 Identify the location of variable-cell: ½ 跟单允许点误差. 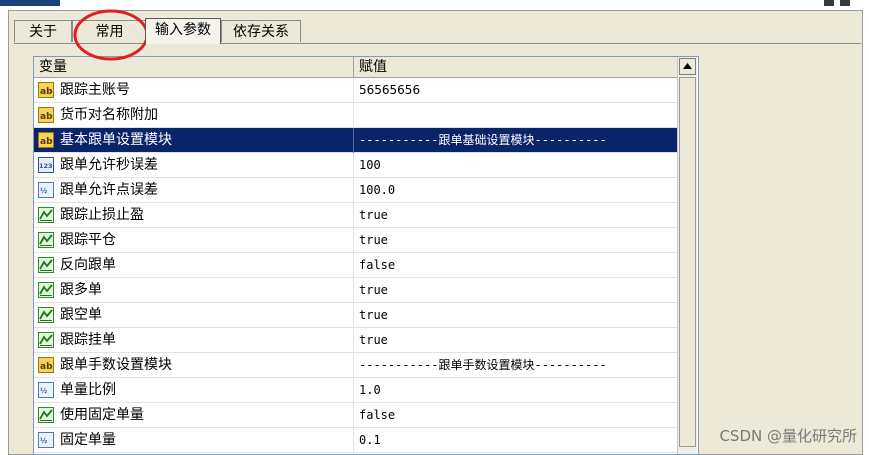
(194, 190).